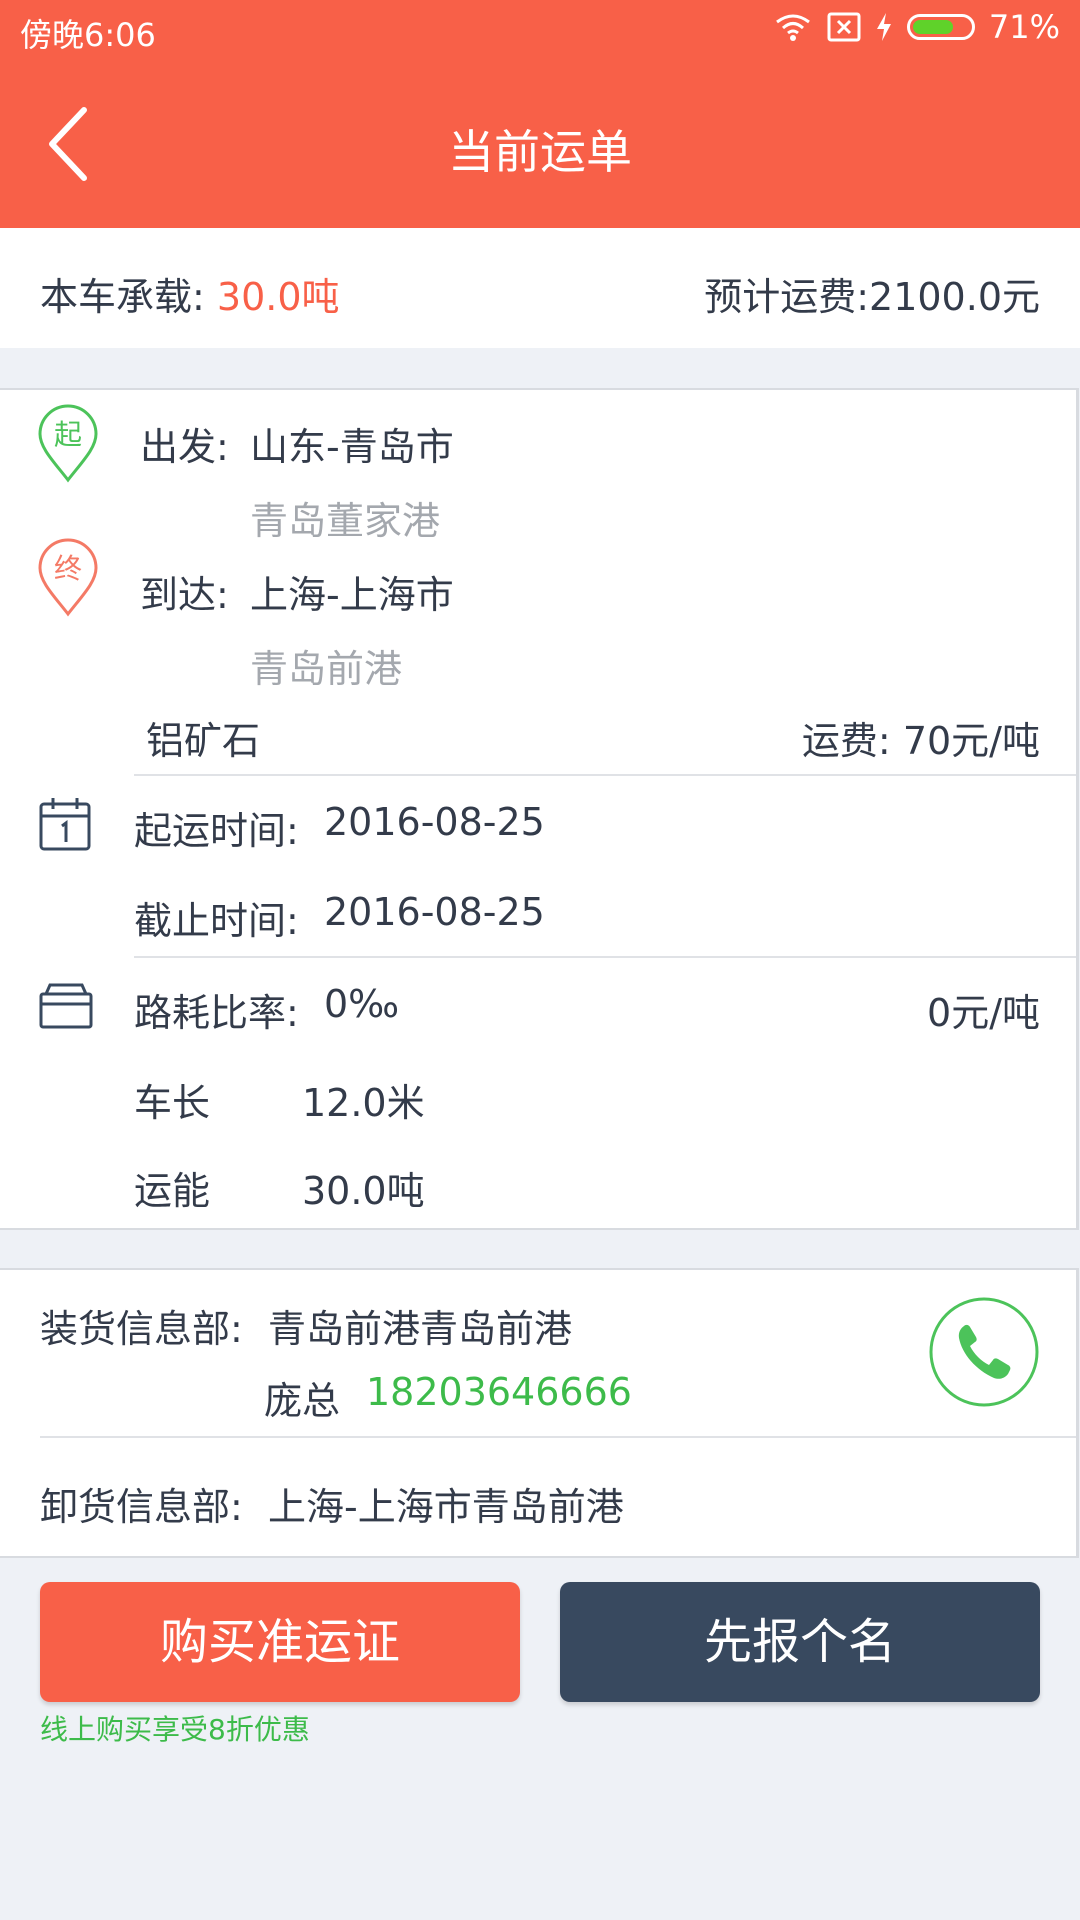  Describe the element at coordinates (844, 27) in the screenshot. I see `no-sim-icon` at that location.